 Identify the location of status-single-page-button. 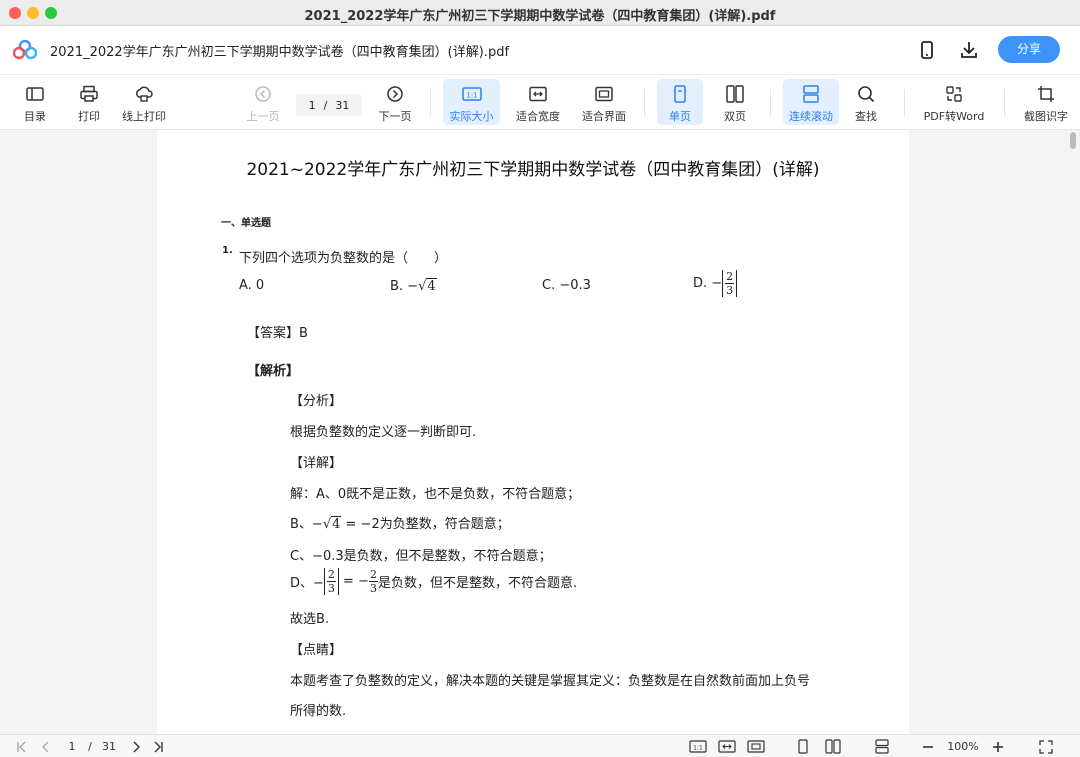
(803, 746).